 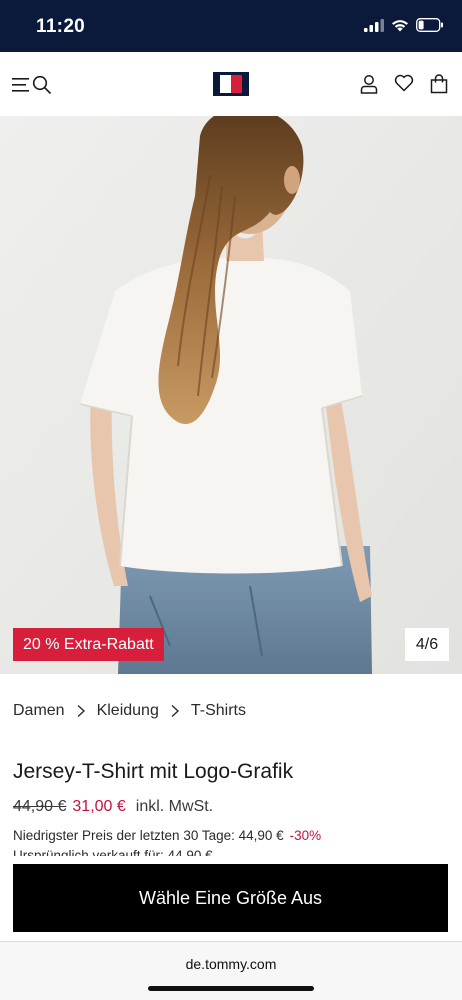 I want to click on breadcrumb-item-damen: Damen, so click(x=39, y=711).